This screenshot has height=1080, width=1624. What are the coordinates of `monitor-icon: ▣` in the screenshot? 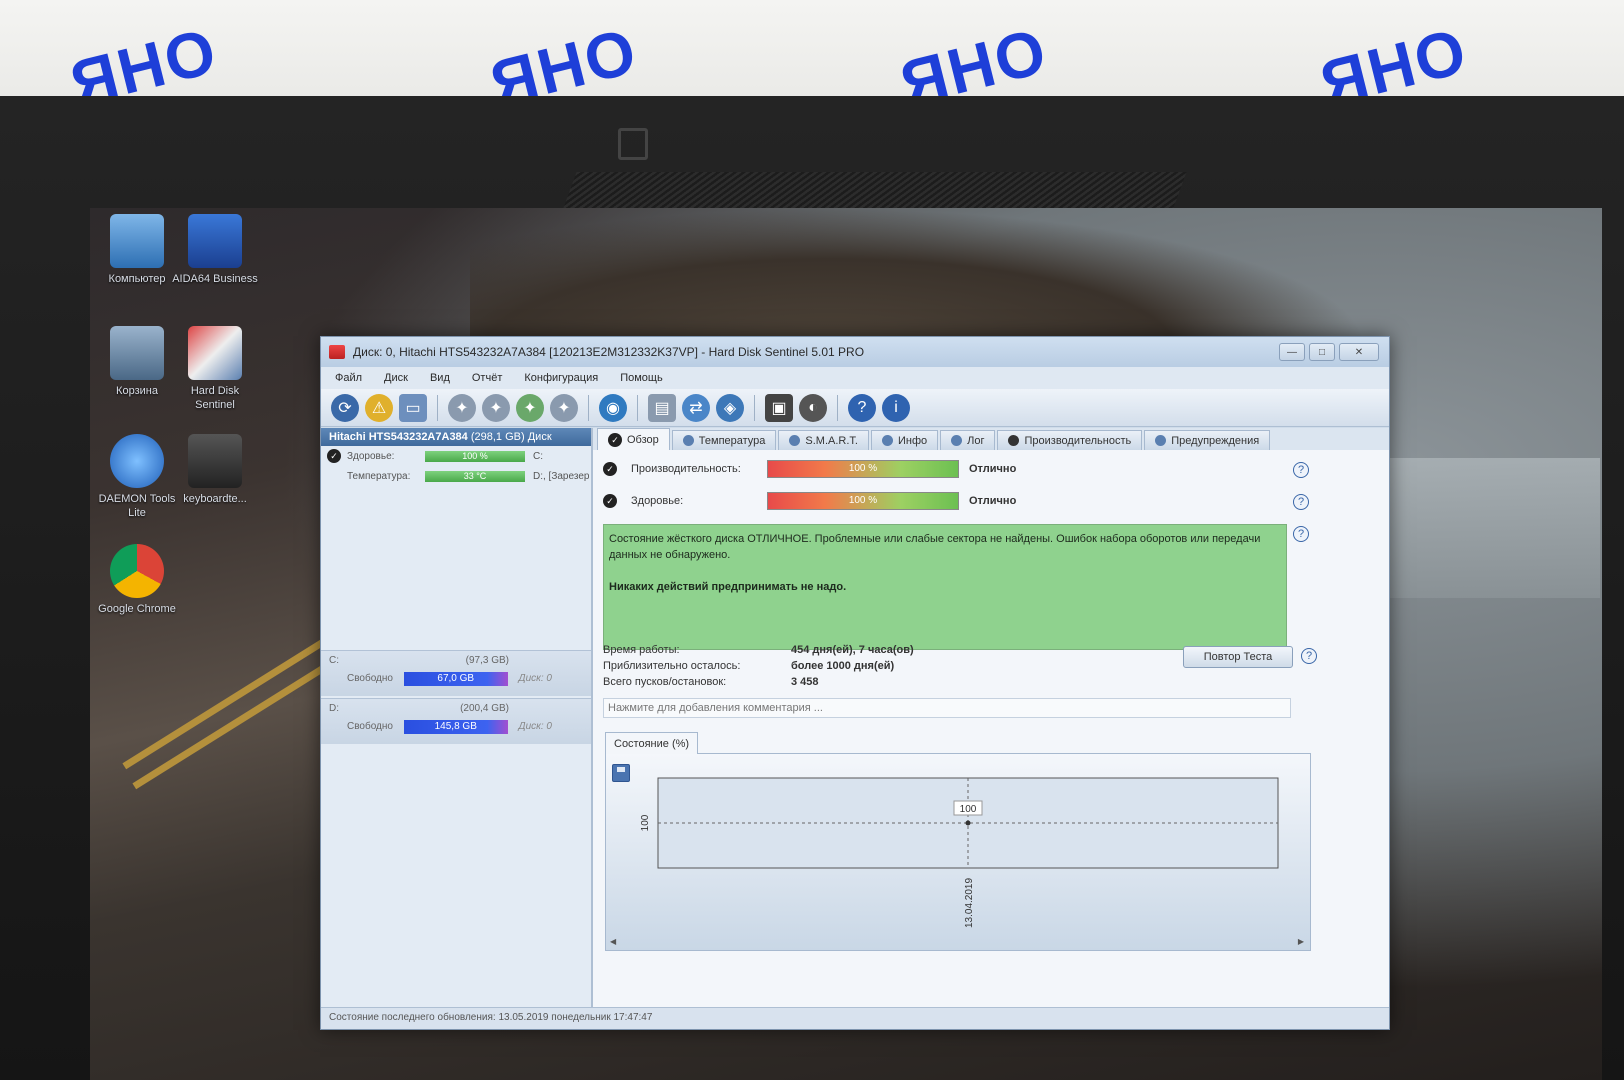 It's located at (779, 407).